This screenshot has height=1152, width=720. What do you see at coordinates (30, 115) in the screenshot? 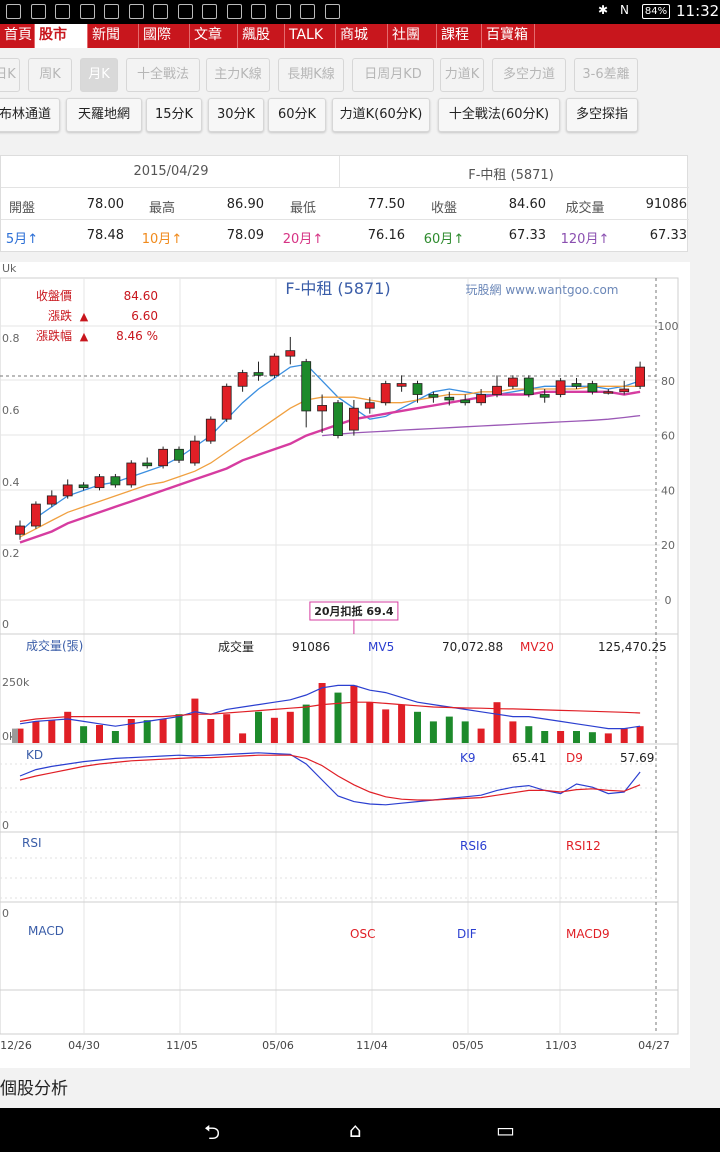
I see `chart-type-button: 布林通道` at bounding box center [30, 115].